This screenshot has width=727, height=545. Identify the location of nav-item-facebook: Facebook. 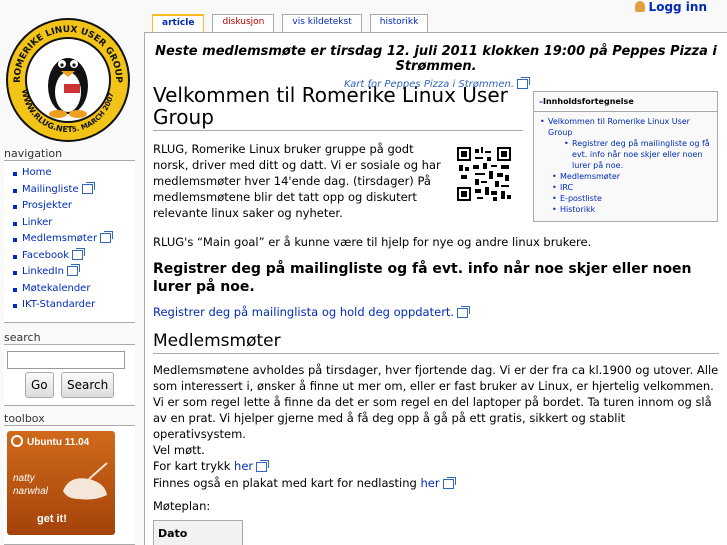
(72, 256).